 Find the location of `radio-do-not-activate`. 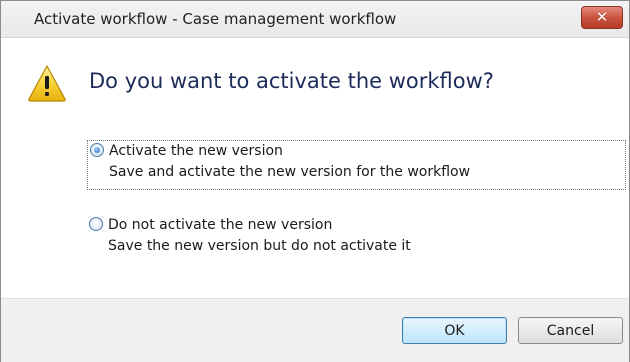

radio-do-not-activate is located at coordinates (96, 224).